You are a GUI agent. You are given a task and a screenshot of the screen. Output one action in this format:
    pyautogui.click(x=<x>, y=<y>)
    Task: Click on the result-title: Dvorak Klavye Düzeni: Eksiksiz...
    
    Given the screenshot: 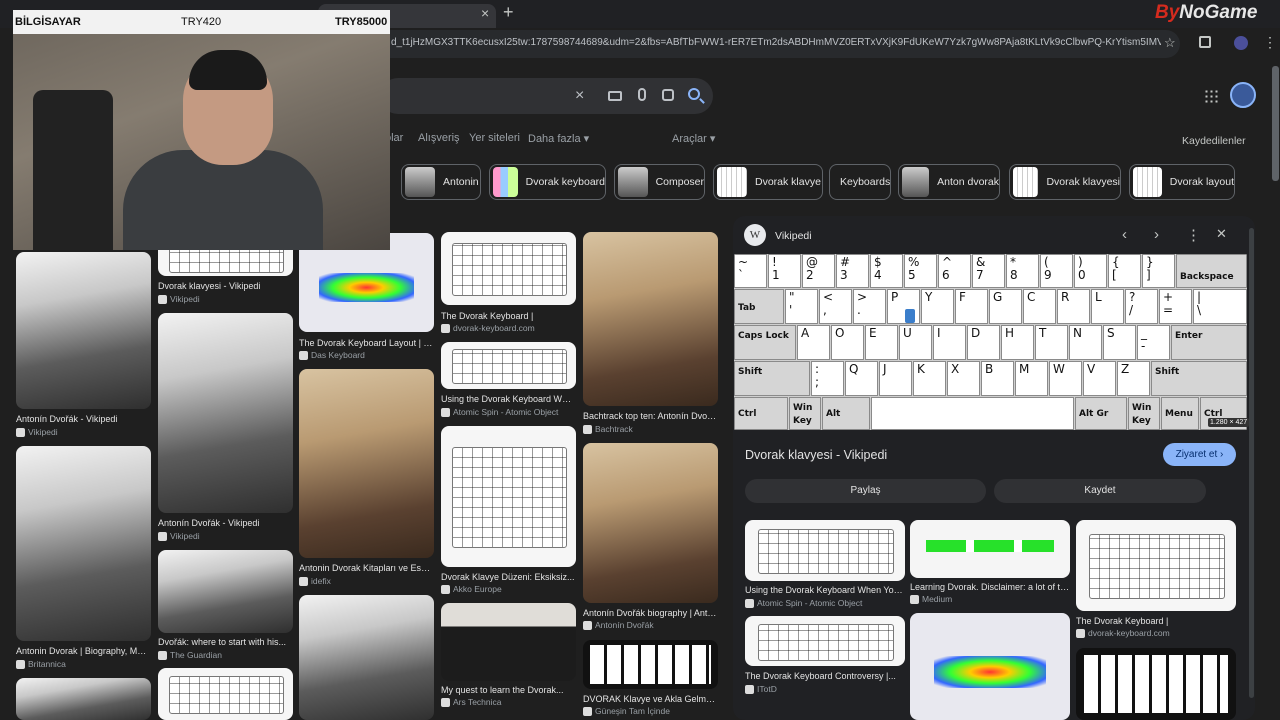 What is the action you would take?
    pyautogui.click(x=508, y=577)
    